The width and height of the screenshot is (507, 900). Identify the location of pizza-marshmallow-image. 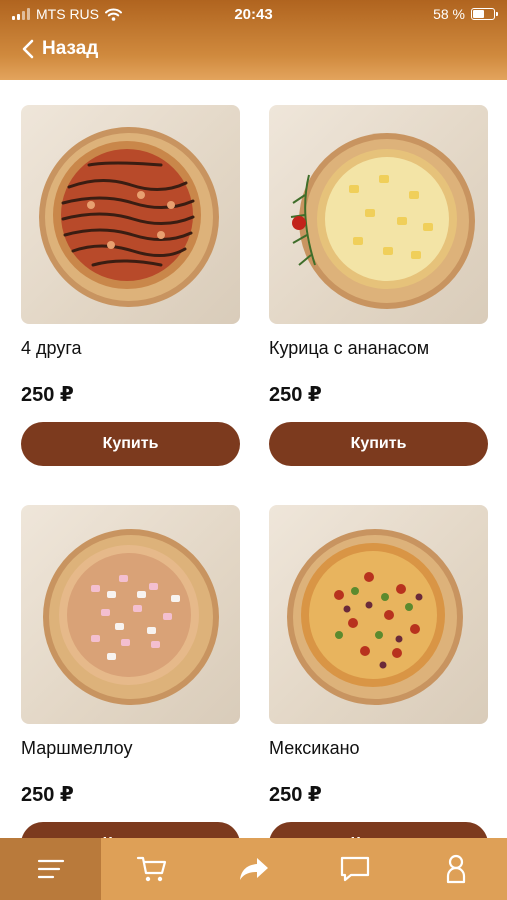
(131, 617).